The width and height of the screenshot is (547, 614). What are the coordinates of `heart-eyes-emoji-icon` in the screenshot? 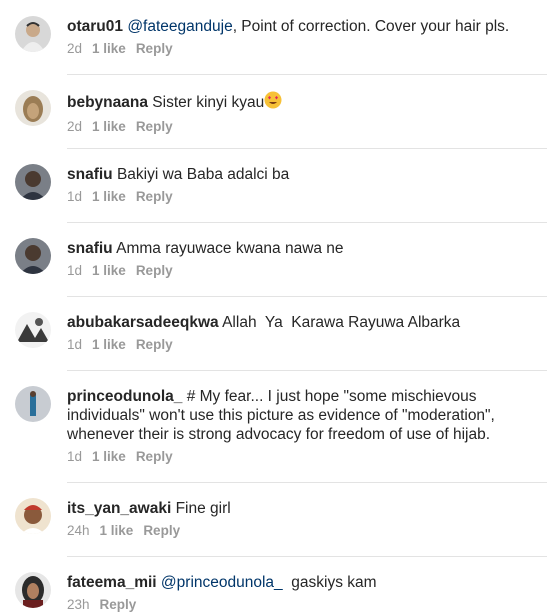 It's located at (273, 102).